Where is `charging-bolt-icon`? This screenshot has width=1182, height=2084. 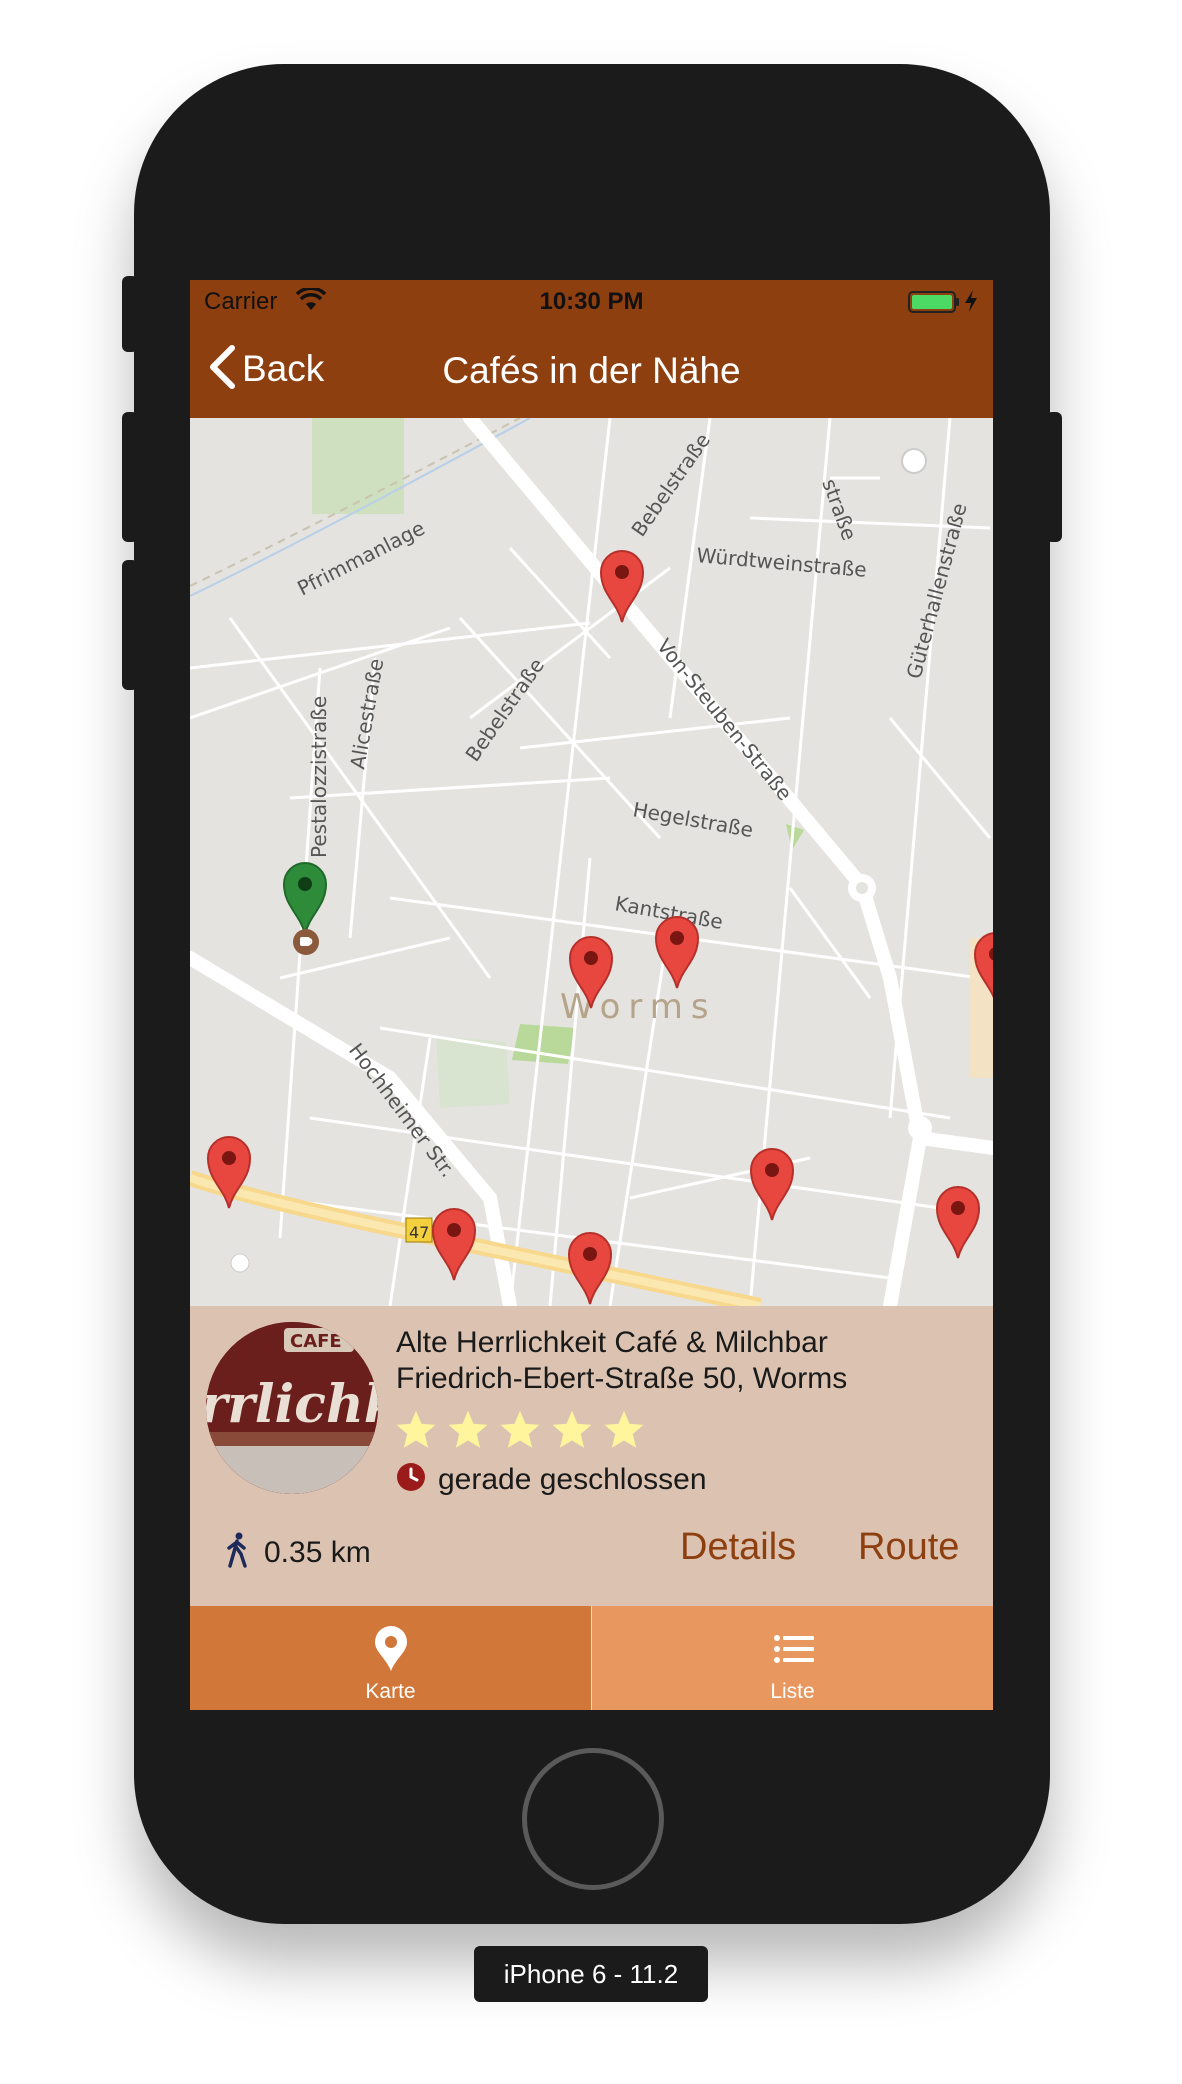 charging-bolt-icon is located at coordinates (971, 304).